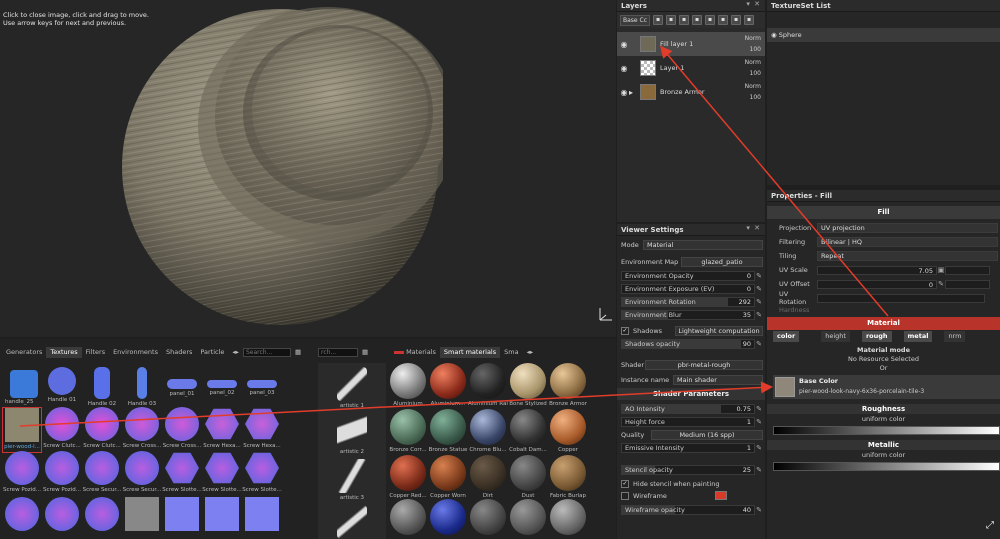  I want to click on lock-icon: ▣, so click(941, 270).